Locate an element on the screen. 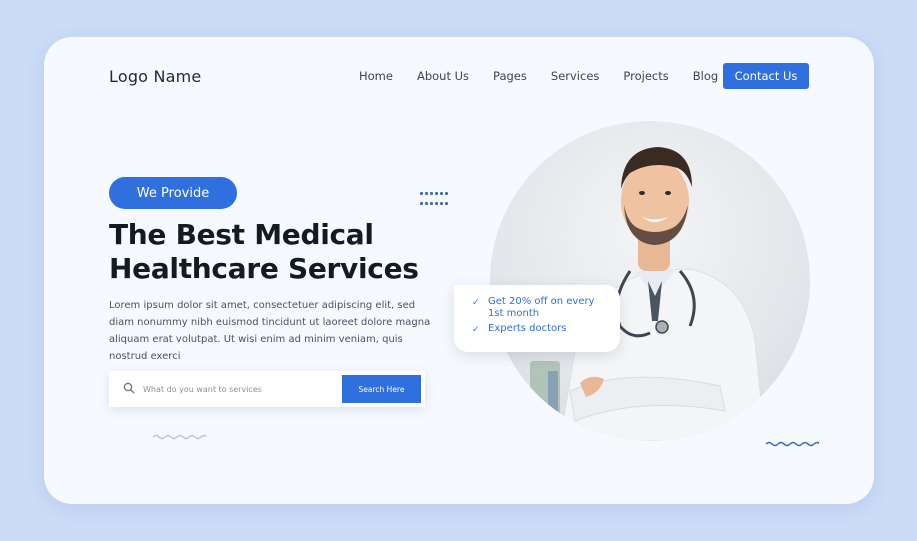  hero-title-line-1: The Best Medical is located at coordinates (241, 234).